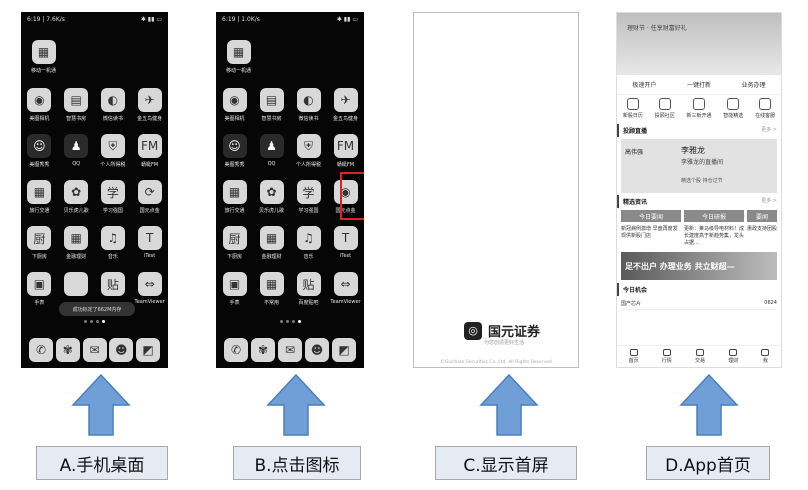  What do you see at coordinates (271, 289) in the screenshot?
I see `app-folder: ▦ 不常用` at bounding box center [271, 289].